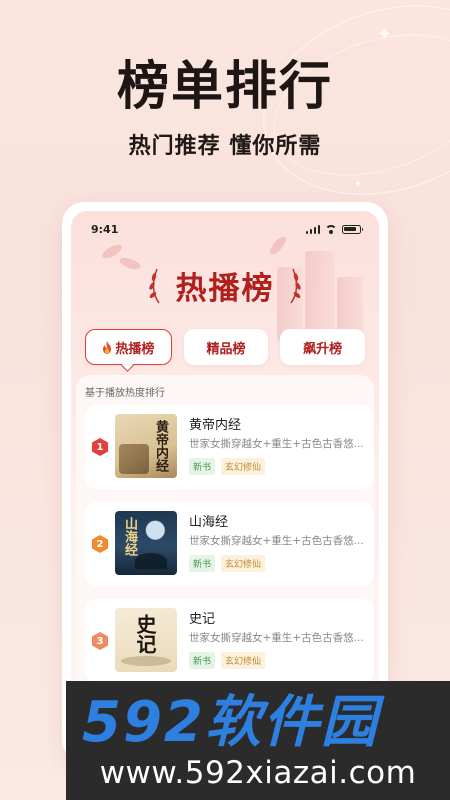 This screenshot has width=450, height=800. Describe the element at coordinates (146, 543) in the screenshot. I see `book-cover: 山海经` at that location.